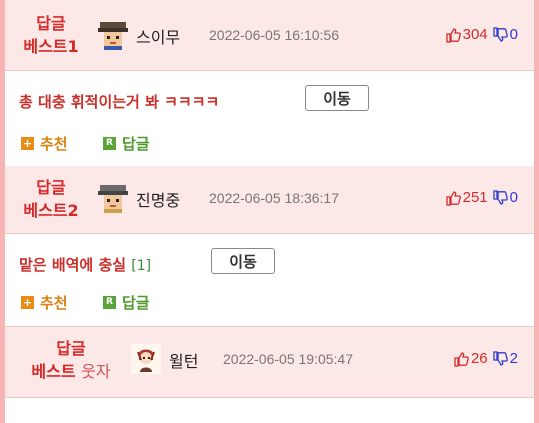  Describe the element at coordinates (53, 371) in the screenshot. I see `rank-label-line2: 베스트` at that location.